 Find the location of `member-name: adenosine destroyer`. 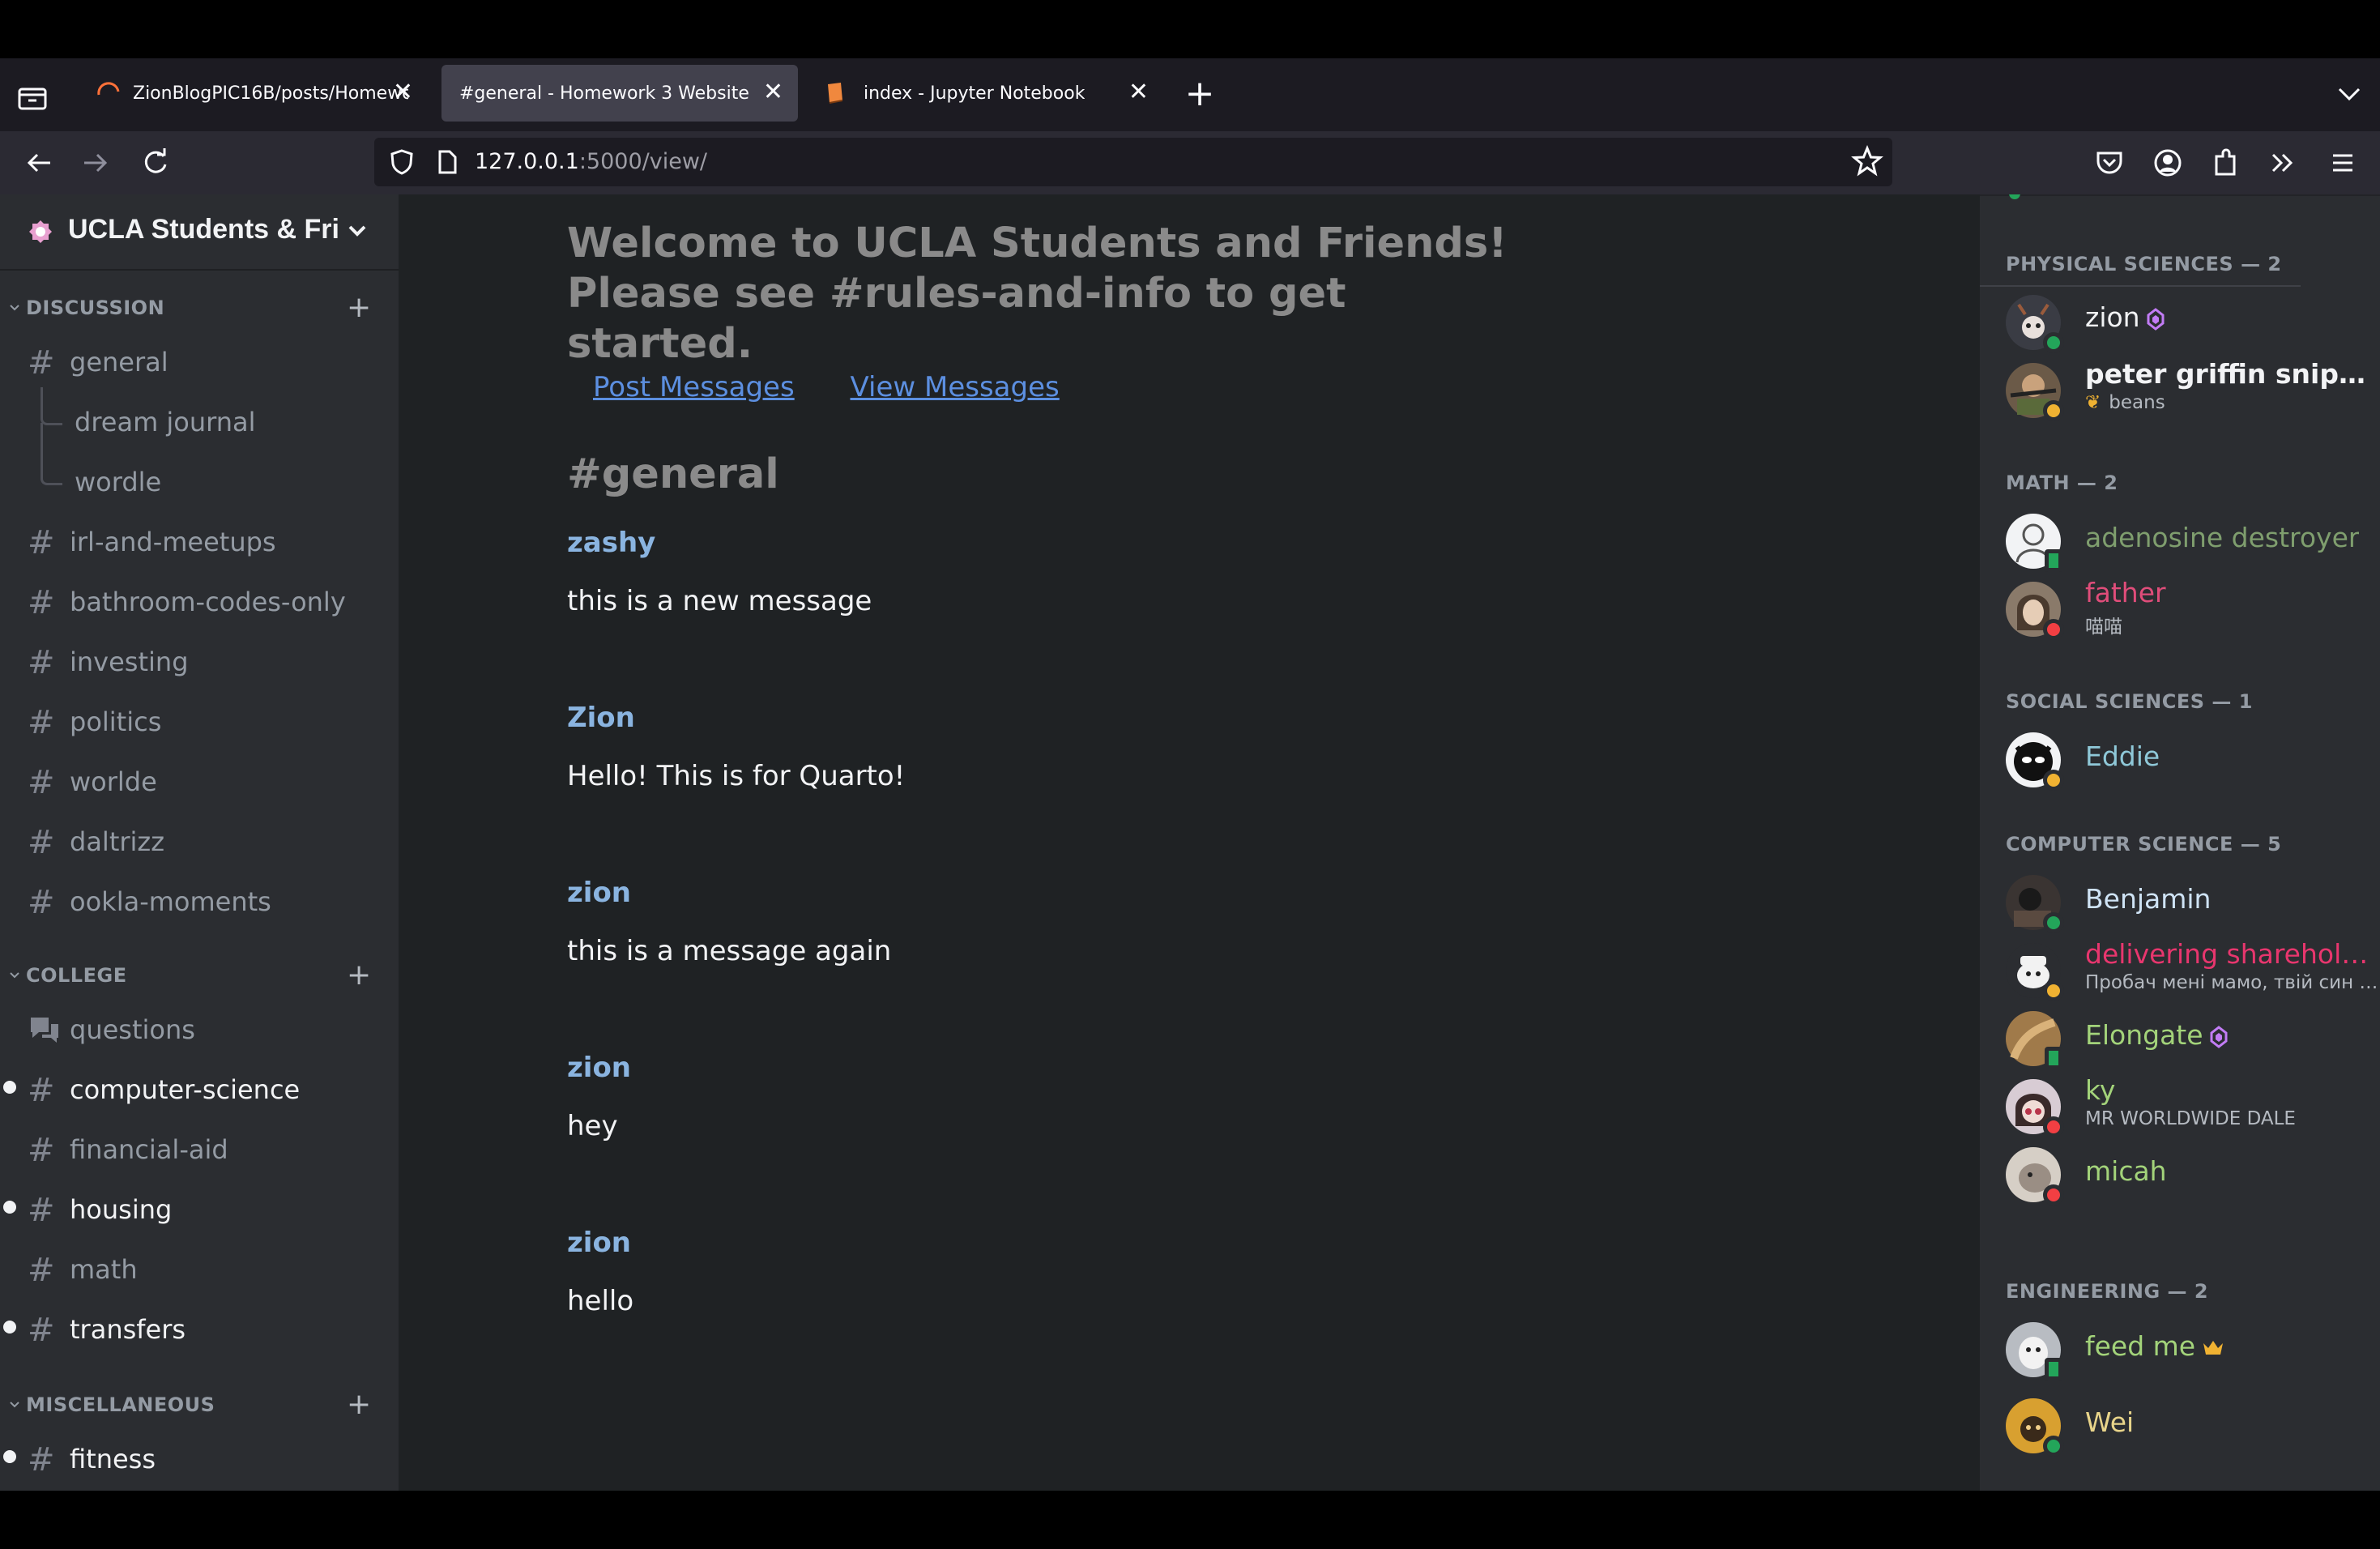

member-name: adenosine destroyer is located at coordinates (2222, 538).